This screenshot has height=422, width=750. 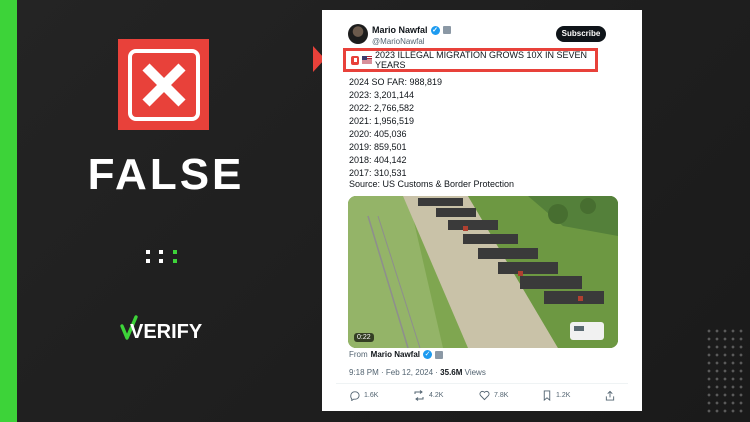 What do you see at coordinates (581, 34) in the screenshot?
I see `subscribe-button: Subscribe` at bounding box center [581, 34].